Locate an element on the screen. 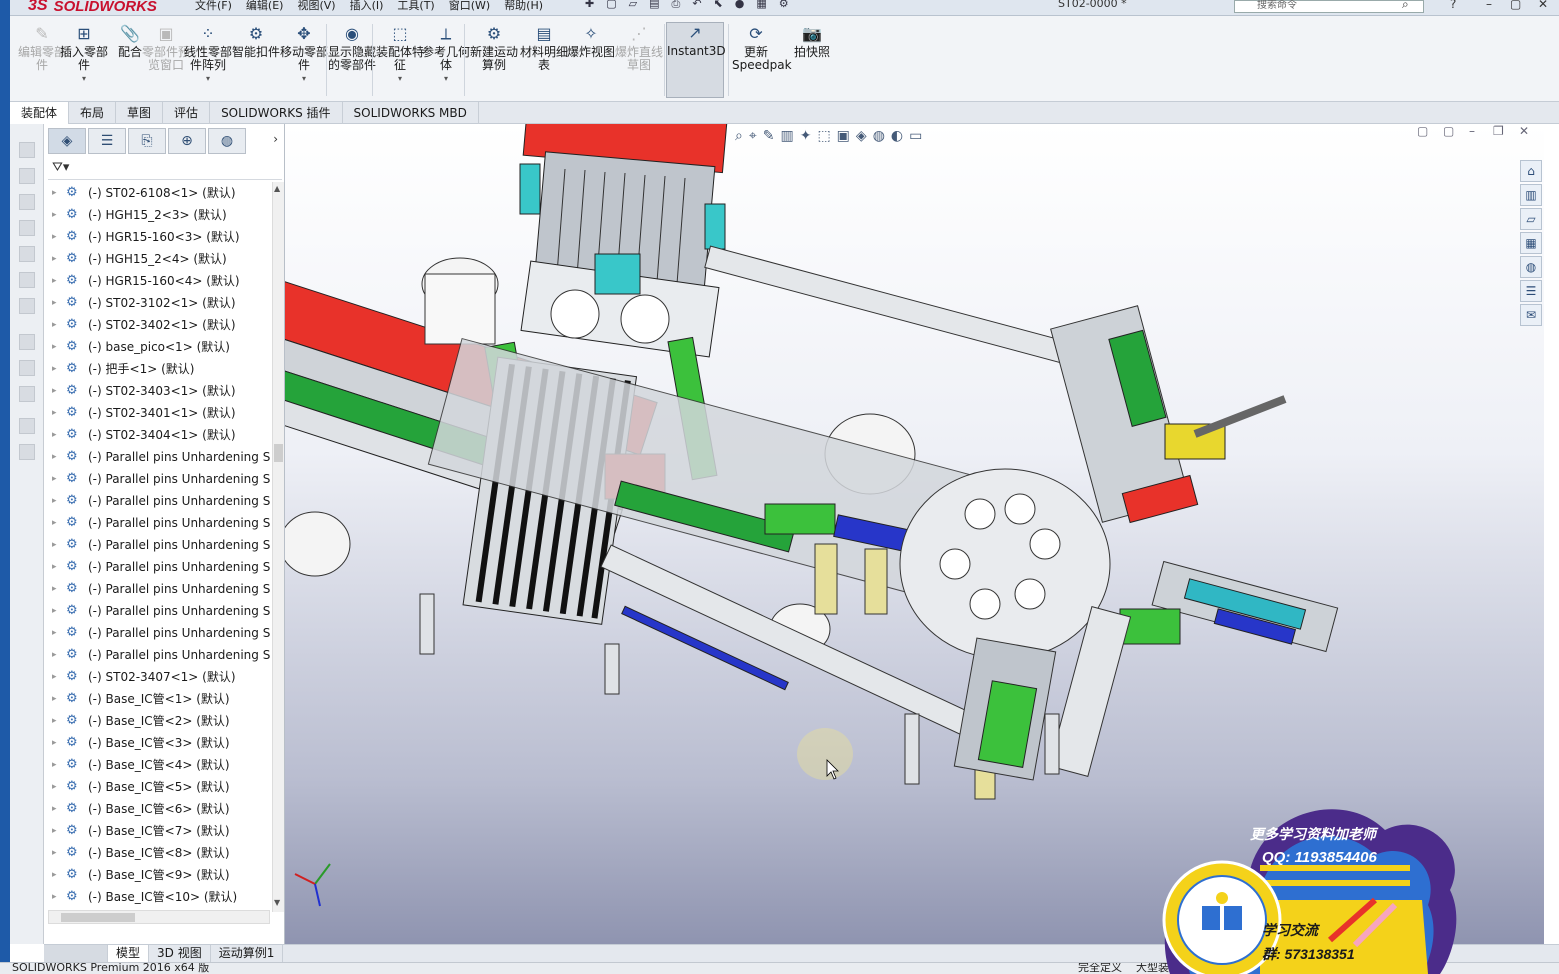 The image size is (1559, 974). new-document-icon: ▢ is located at coordinates (611, 5).